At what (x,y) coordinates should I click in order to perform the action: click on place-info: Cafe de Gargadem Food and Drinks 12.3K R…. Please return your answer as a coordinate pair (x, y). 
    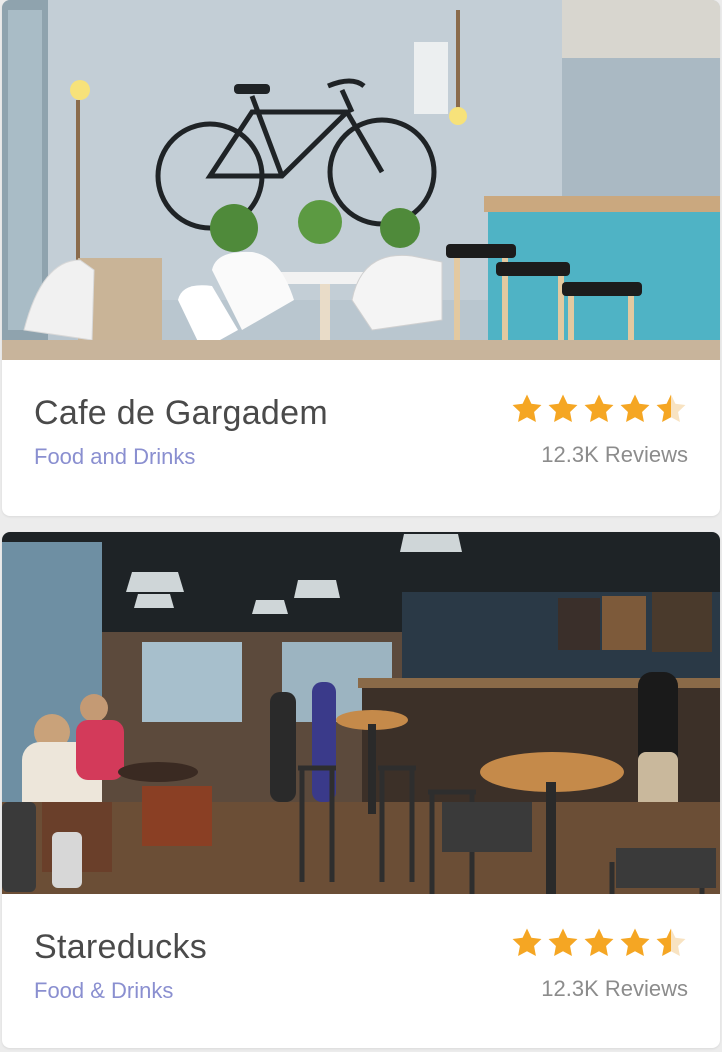
    Looking at the image, I should click on (361, 438).